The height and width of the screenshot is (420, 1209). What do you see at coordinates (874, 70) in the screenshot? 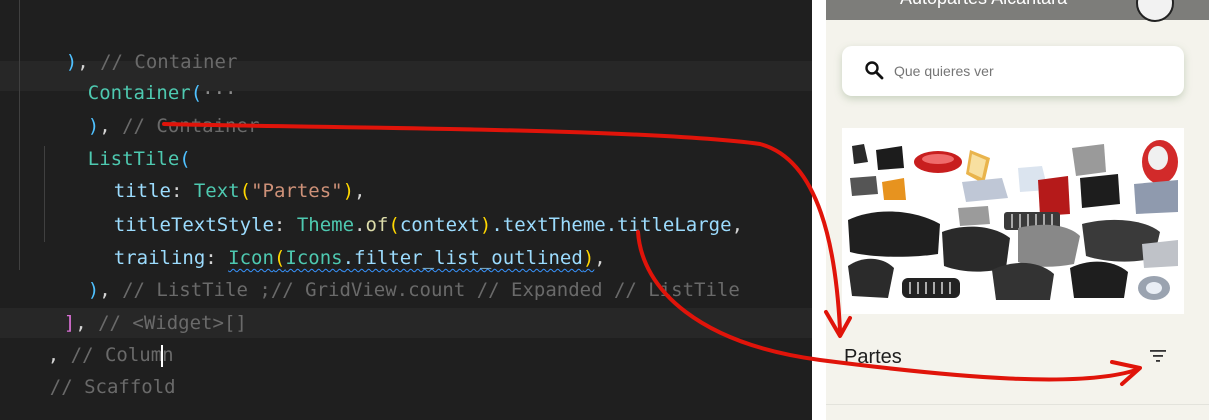
I see `search-icon` at bounding box center [874, 70].